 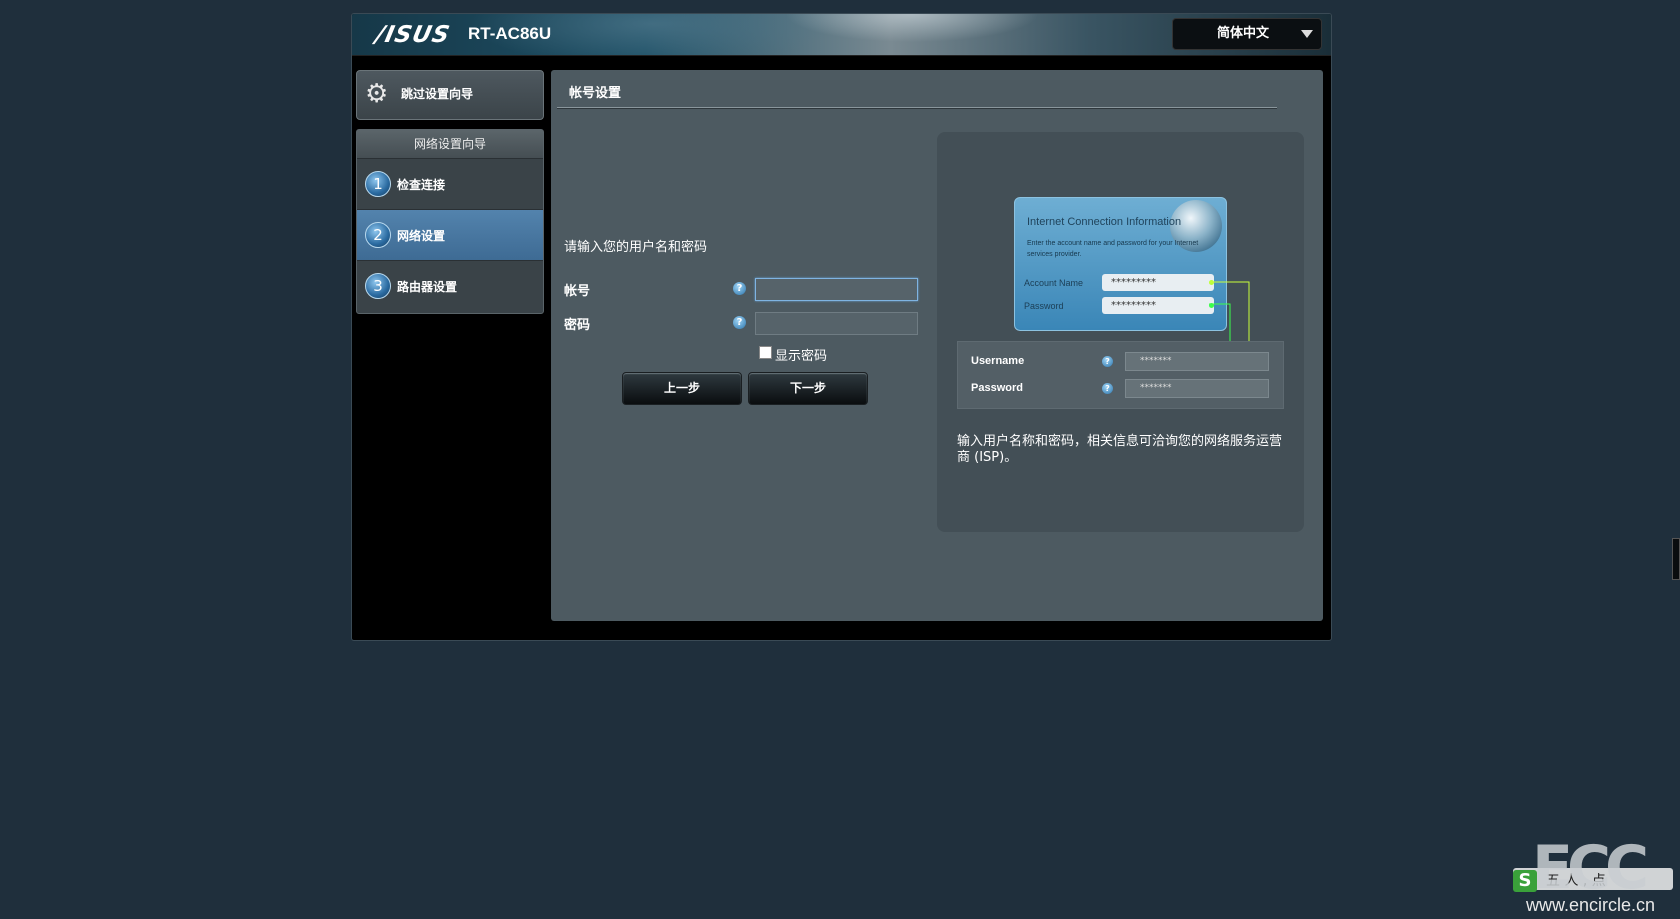 I want to click on wizard-title: 网络设置向导, so click(x=450, y=144).